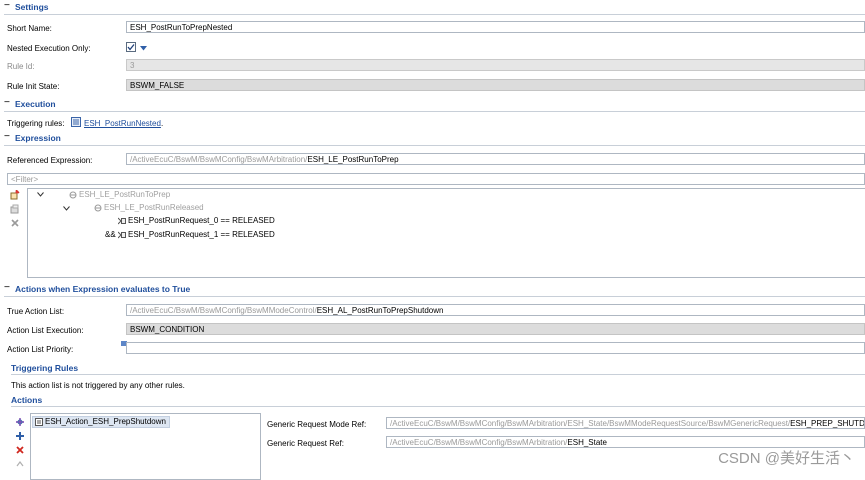  I want to click on triggering-rule-link: ESH_PostRunNested, so click(122, 123).